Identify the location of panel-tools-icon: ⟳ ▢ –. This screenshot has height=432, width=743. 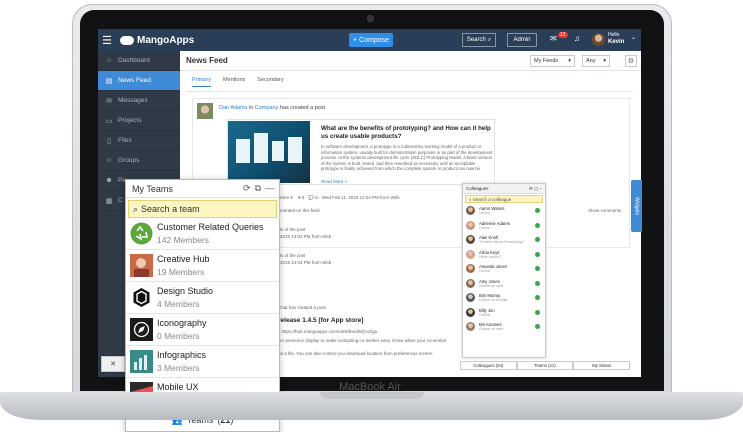
(535, 188).